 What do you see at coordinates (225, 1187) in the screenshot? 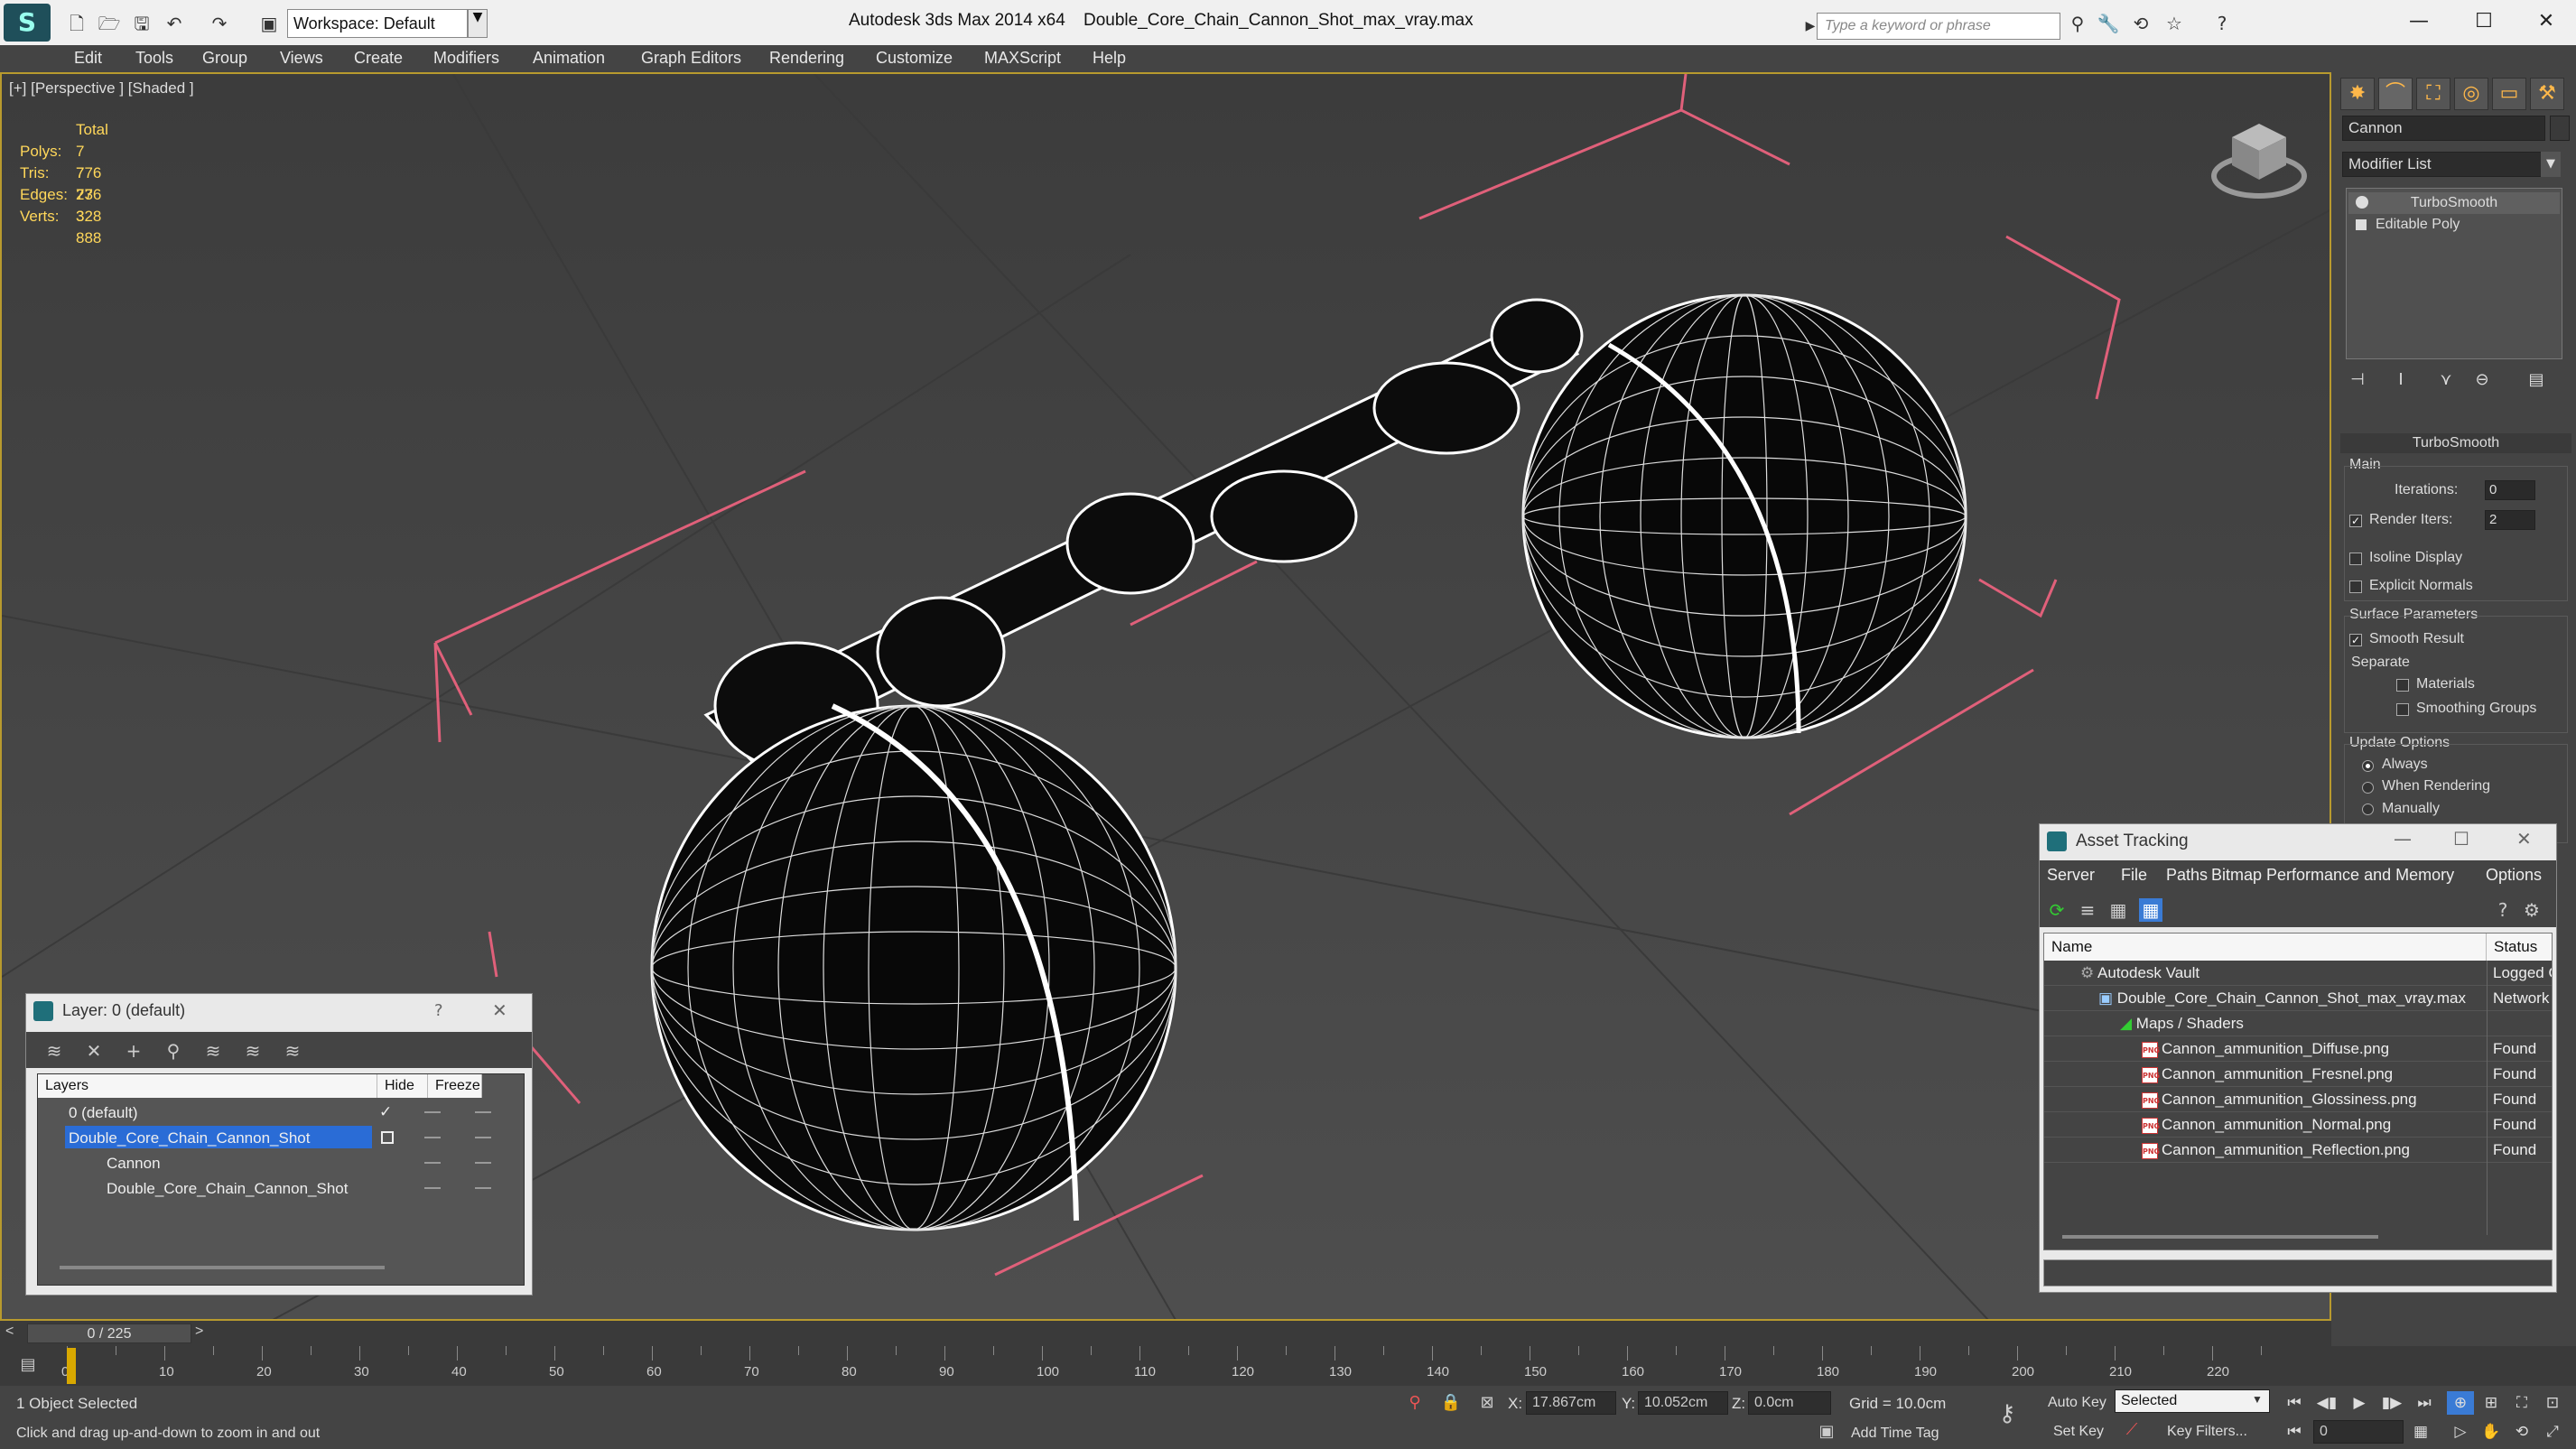
I see `object-name: Double_Core_Chain_Cannon_Shot` at bounding box center [225, 1187].